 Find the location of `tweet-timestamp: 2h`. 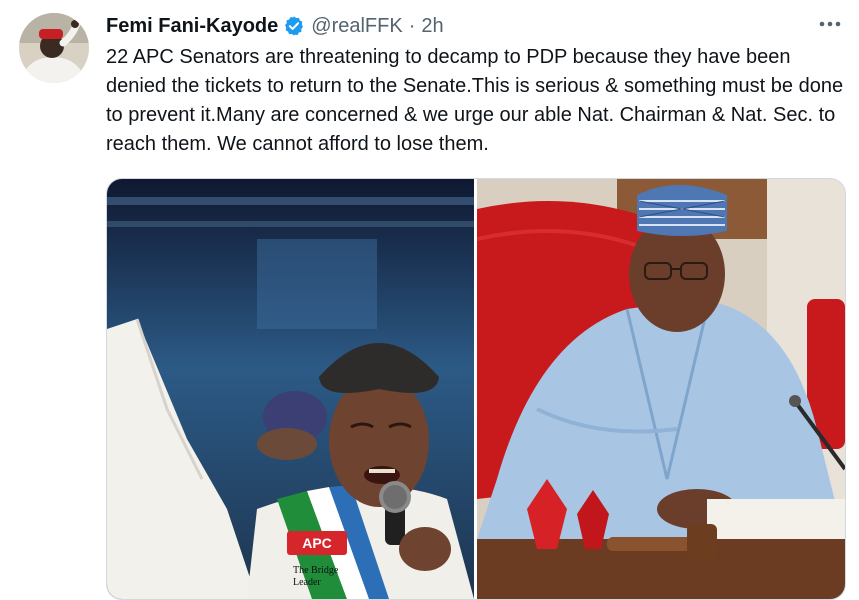

tweet-timestamp: 2h is located at coordinates (432, 26).